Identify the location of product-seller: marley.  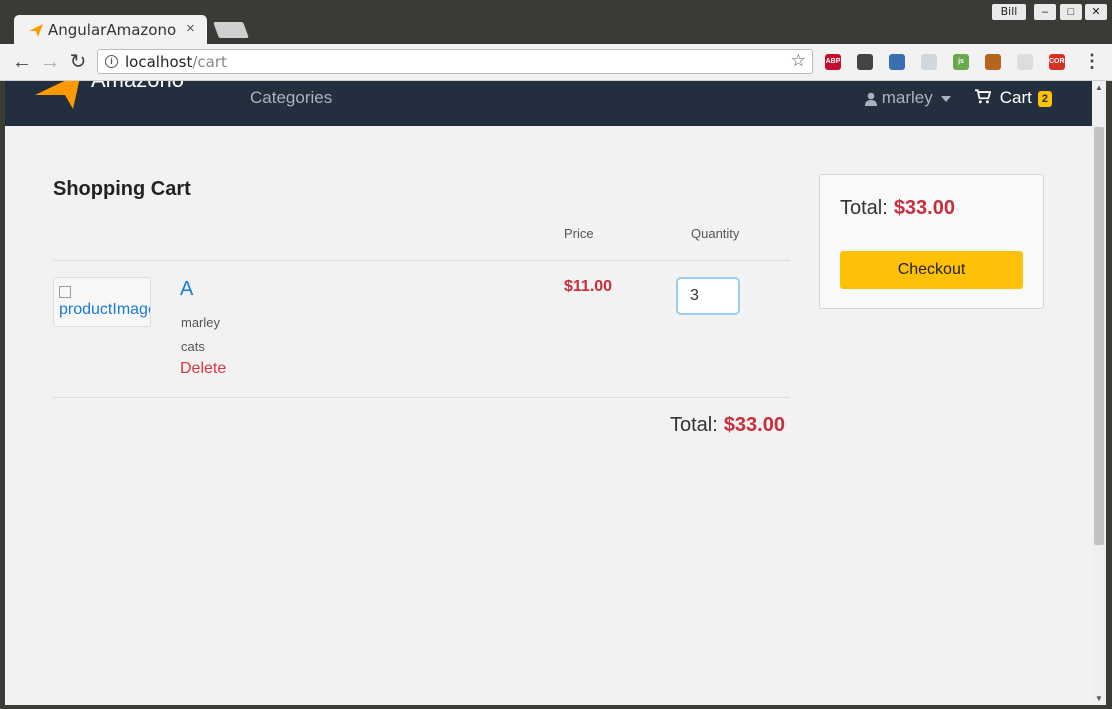
(201, 322).